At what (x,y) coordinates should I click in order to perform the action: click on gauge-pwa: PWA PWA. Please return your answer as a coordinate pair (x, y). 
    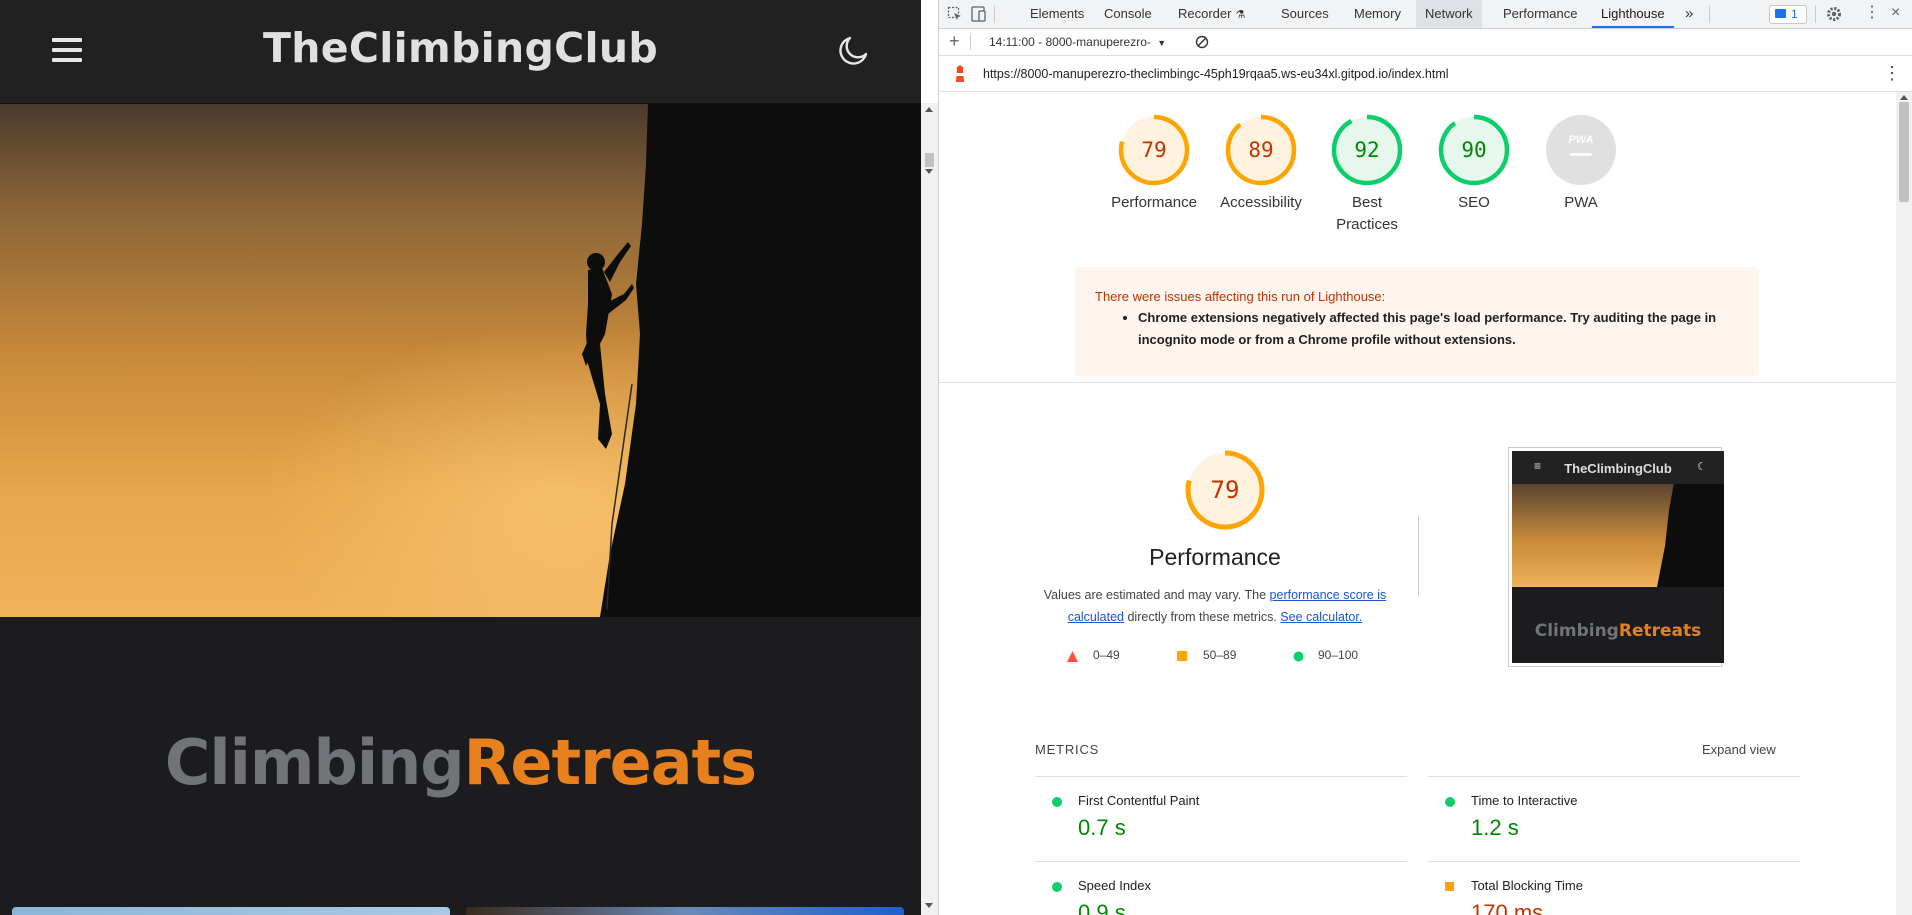
    Looking at the image, I should click on (1581, 164).